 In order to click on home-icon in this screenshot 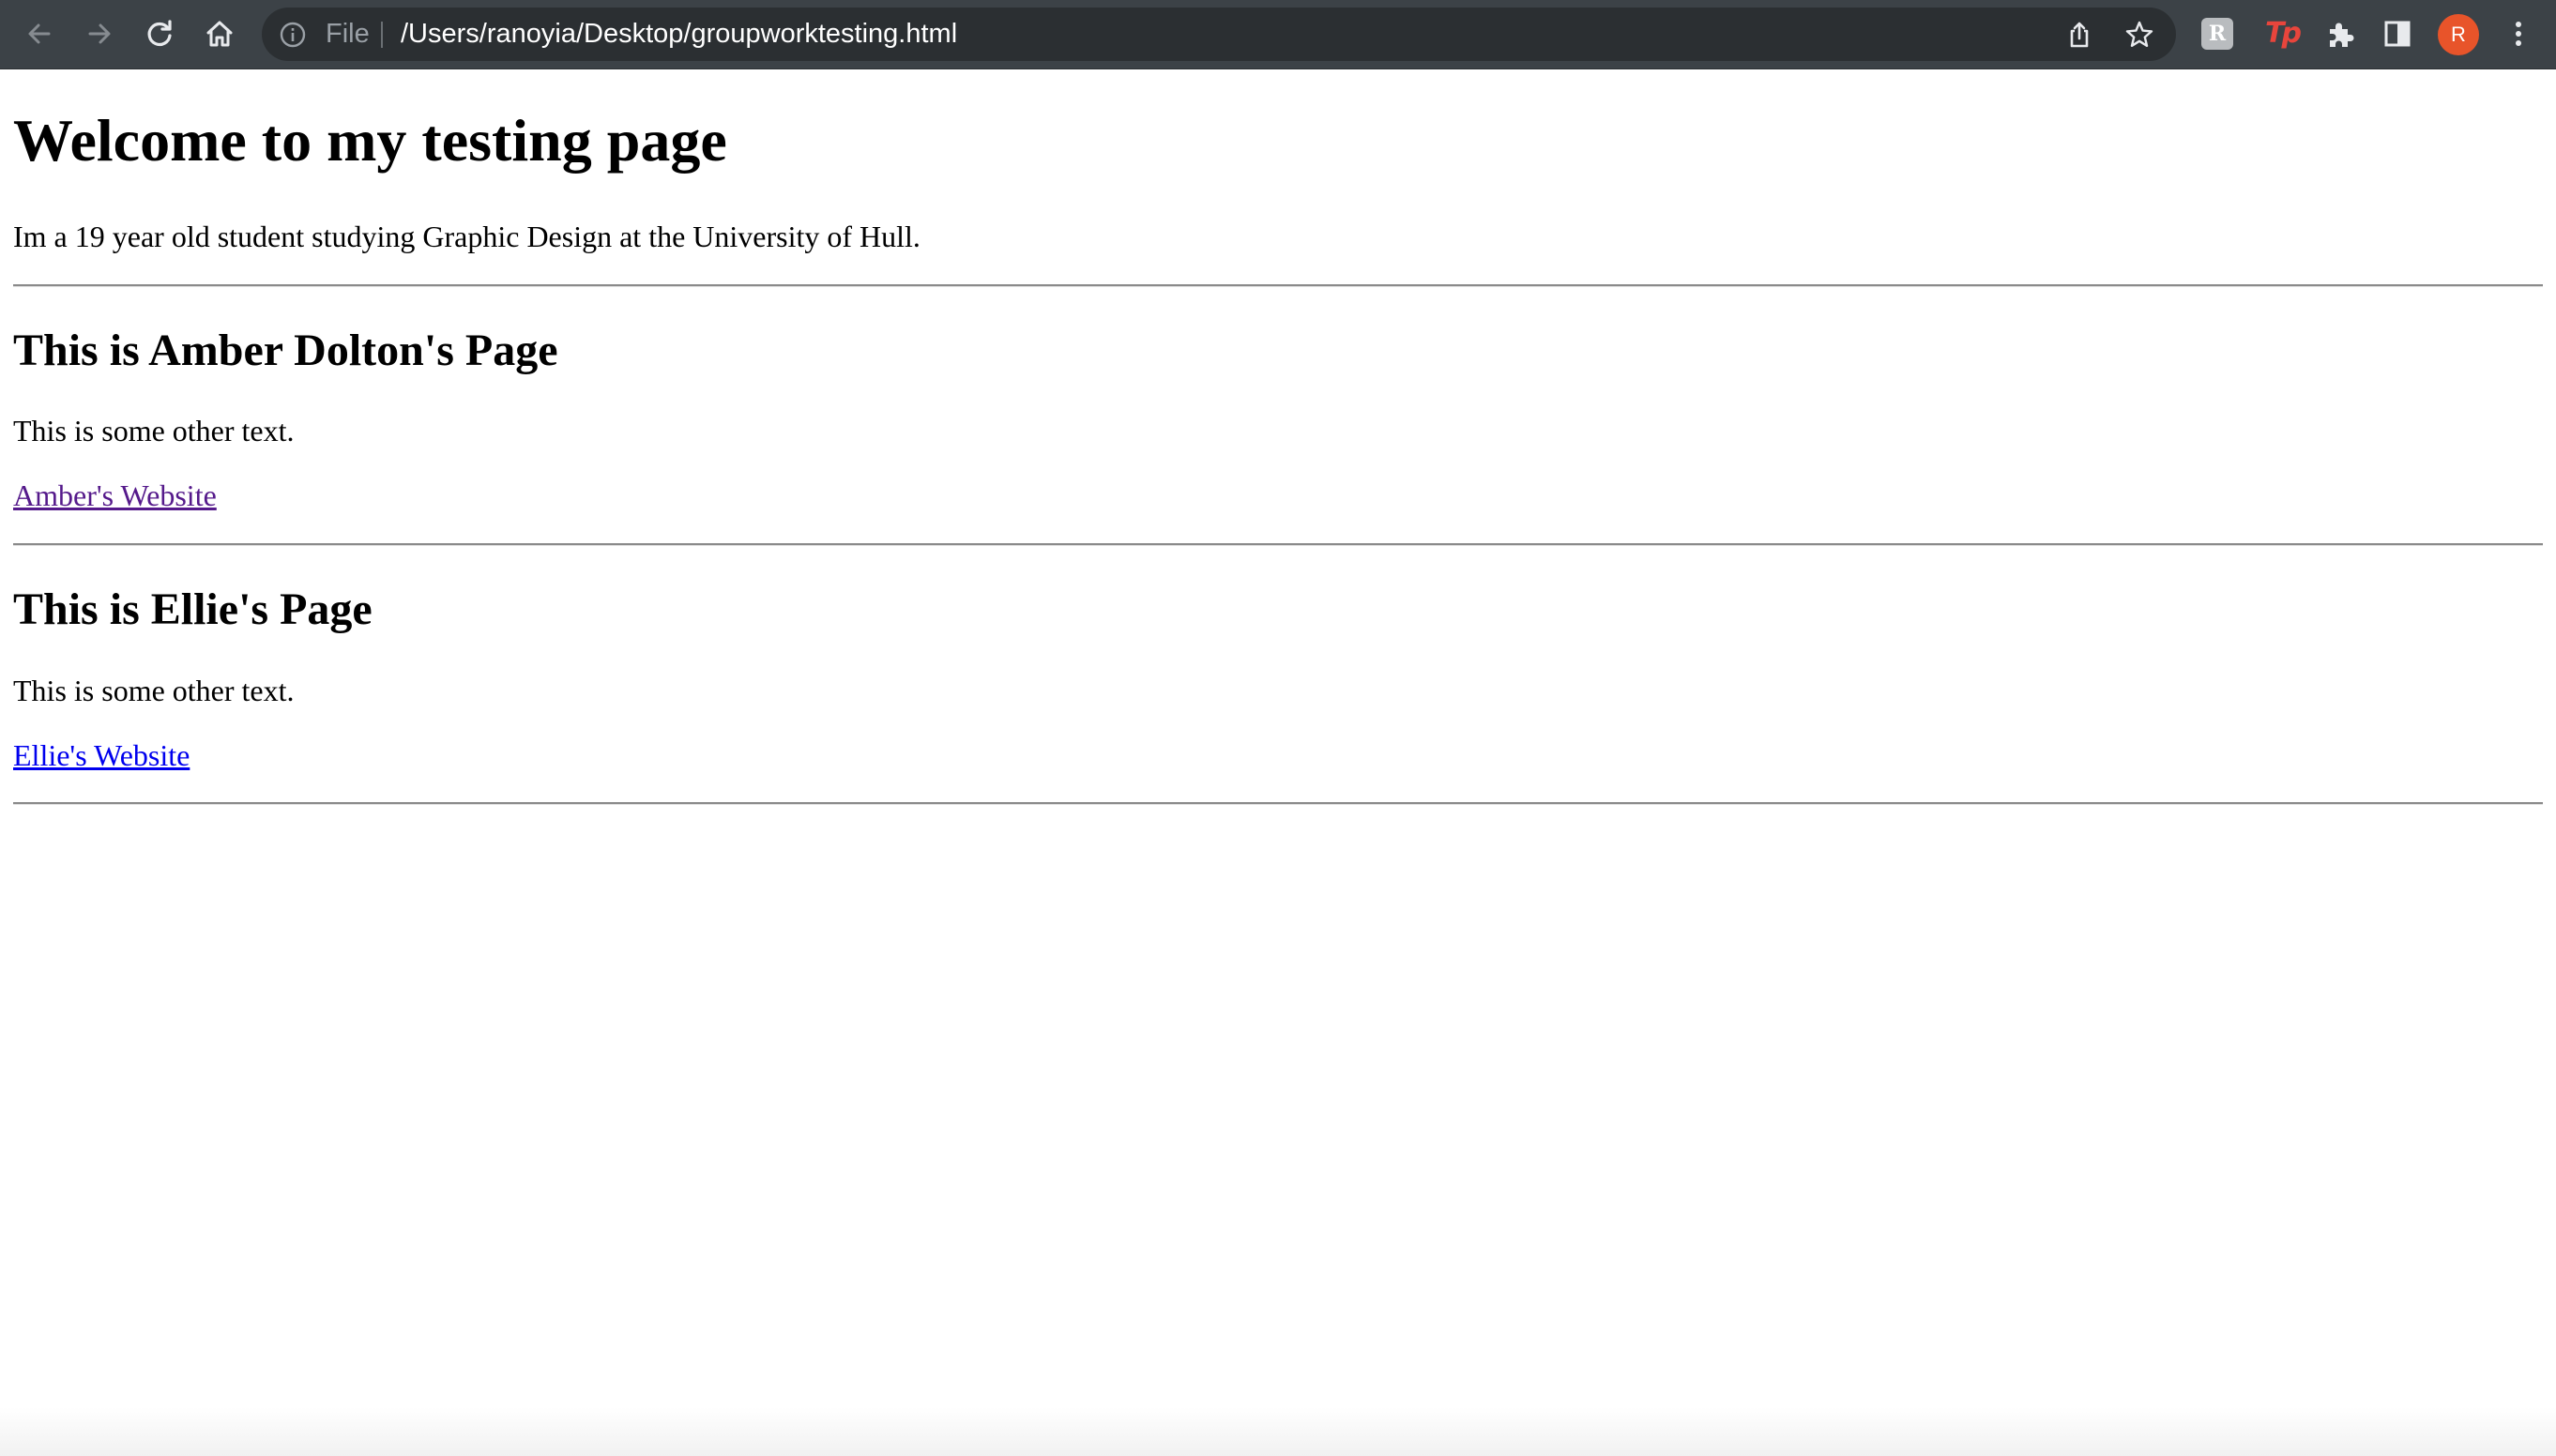, I will do `click(220, 34)`.